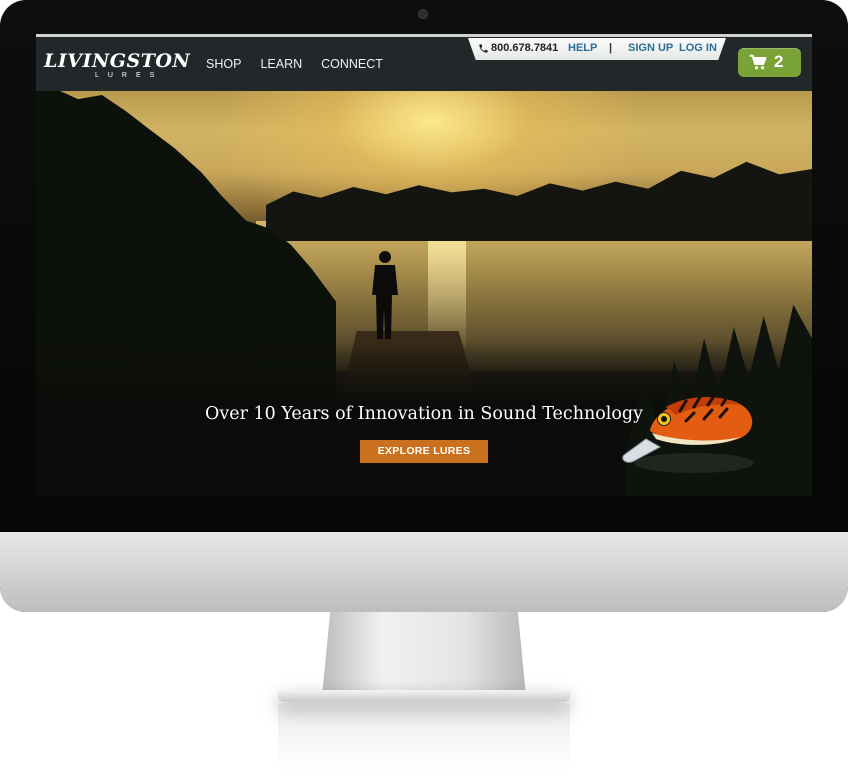  I want to click on cart-icon, so click(758, 62).